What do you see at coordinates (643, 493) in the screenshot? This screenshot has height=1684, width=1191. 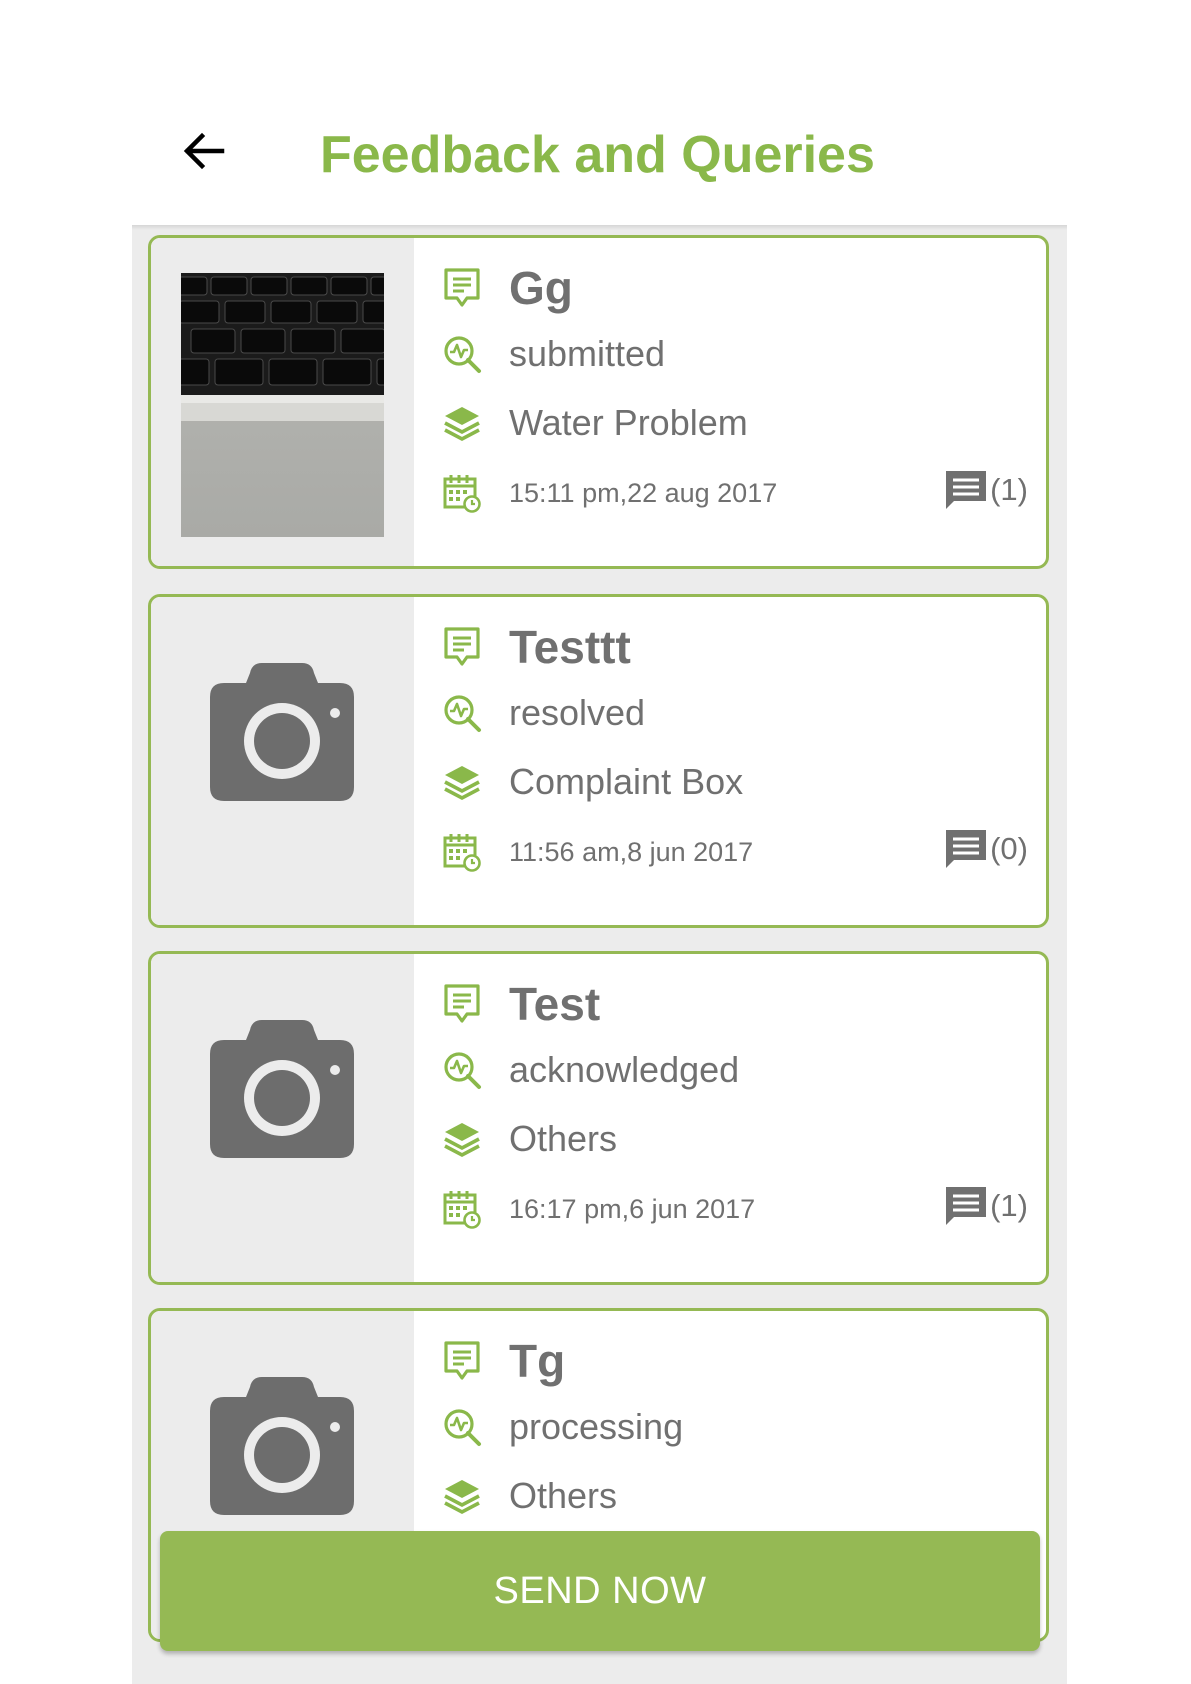 I see `item-datetime: 15:11 pm,22 aug 2017` at bounding box center [643, 493].